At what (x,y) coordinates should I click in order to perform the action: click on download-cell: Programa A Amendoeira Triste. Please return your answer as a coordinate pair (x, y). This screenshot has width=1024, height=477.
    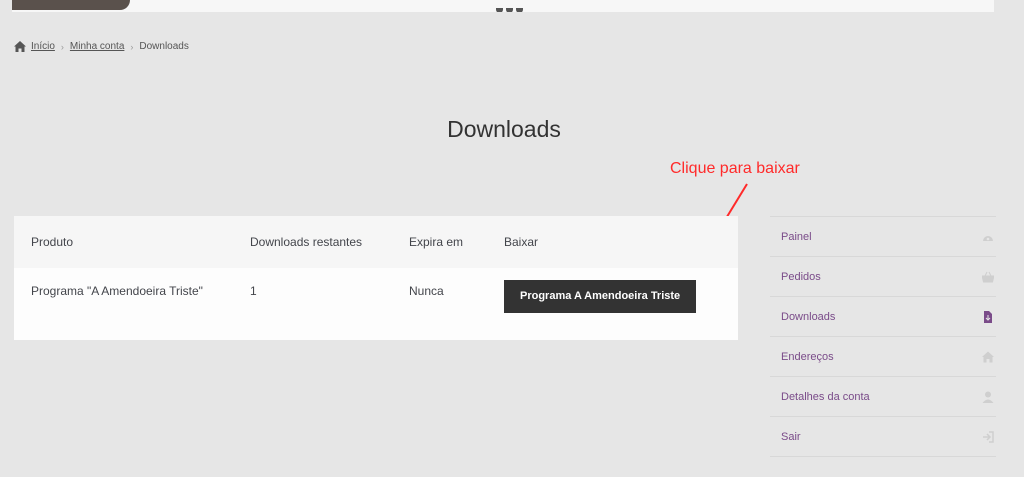
    Looking at the image, I should click on (621, 304).